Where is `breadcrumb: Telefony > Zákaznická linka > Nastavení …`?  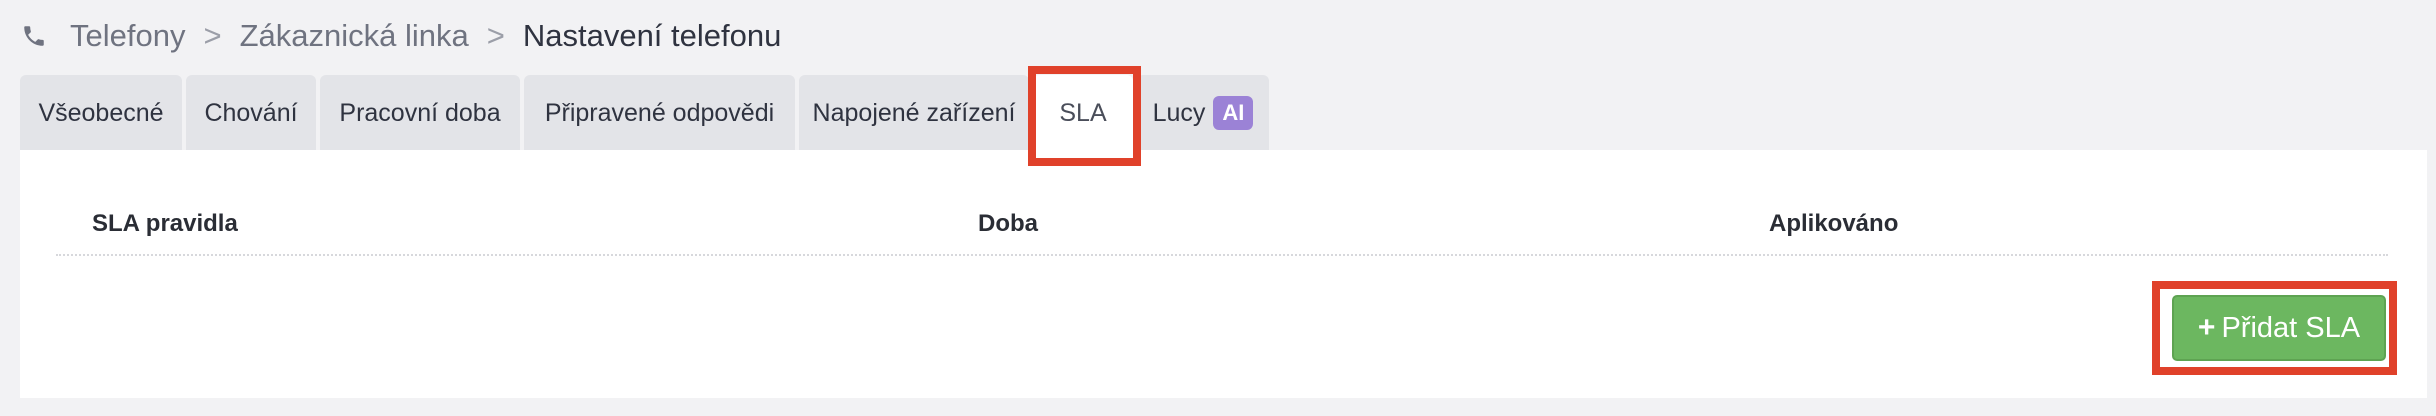 breadcrumb: Telefony > Zákaznická linka > Nastavení … is located at coordinates (400, 36).